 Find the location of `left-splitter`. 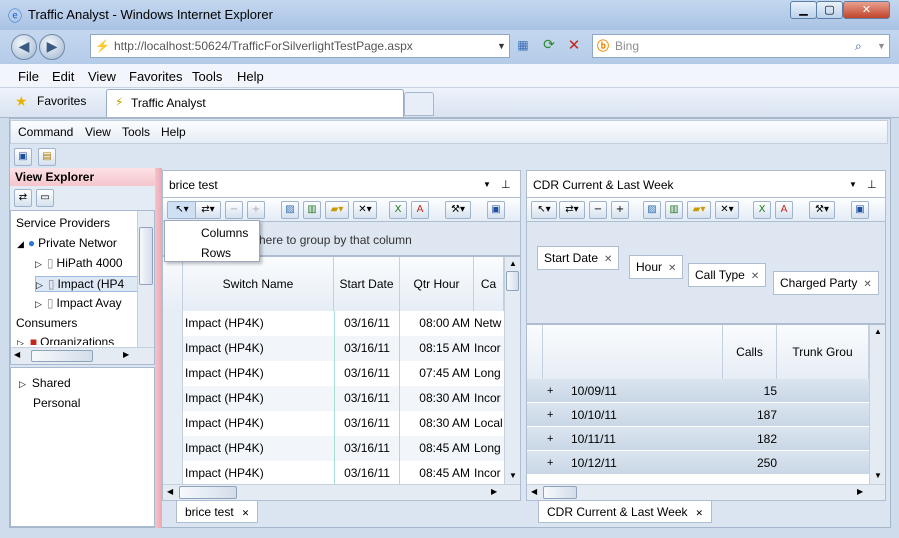

left-splitter is located at coordinates (158, 348).